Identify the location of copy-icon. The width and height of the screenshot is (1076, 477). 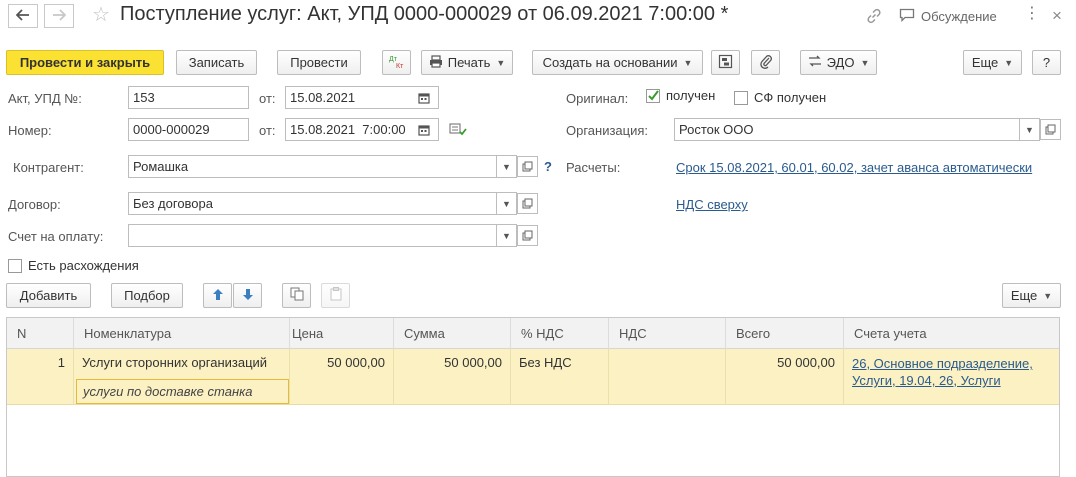
(297, 295).